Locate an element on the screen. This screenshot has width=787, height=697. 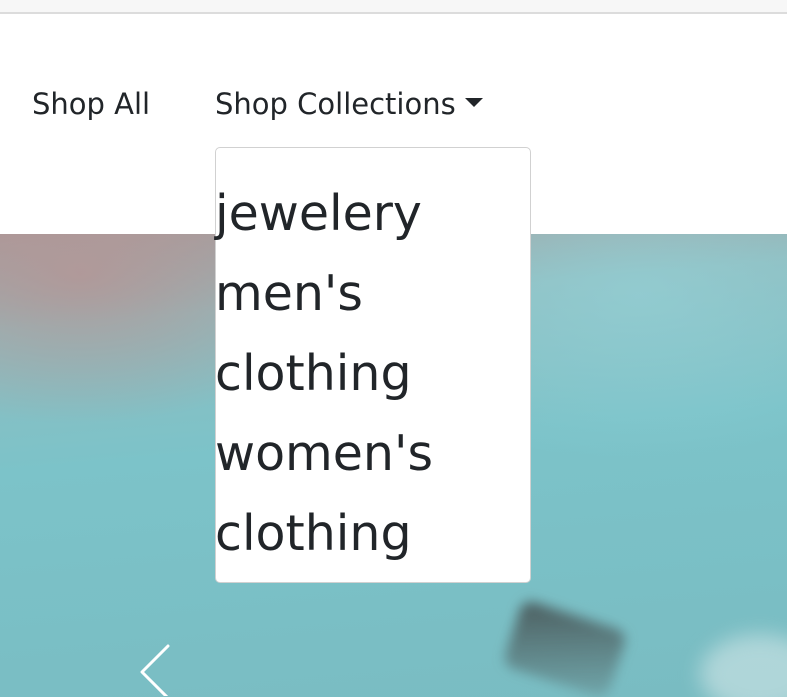
nav-dropdown-shop-collections: Shop Collections is located at coordinates (349, 104).